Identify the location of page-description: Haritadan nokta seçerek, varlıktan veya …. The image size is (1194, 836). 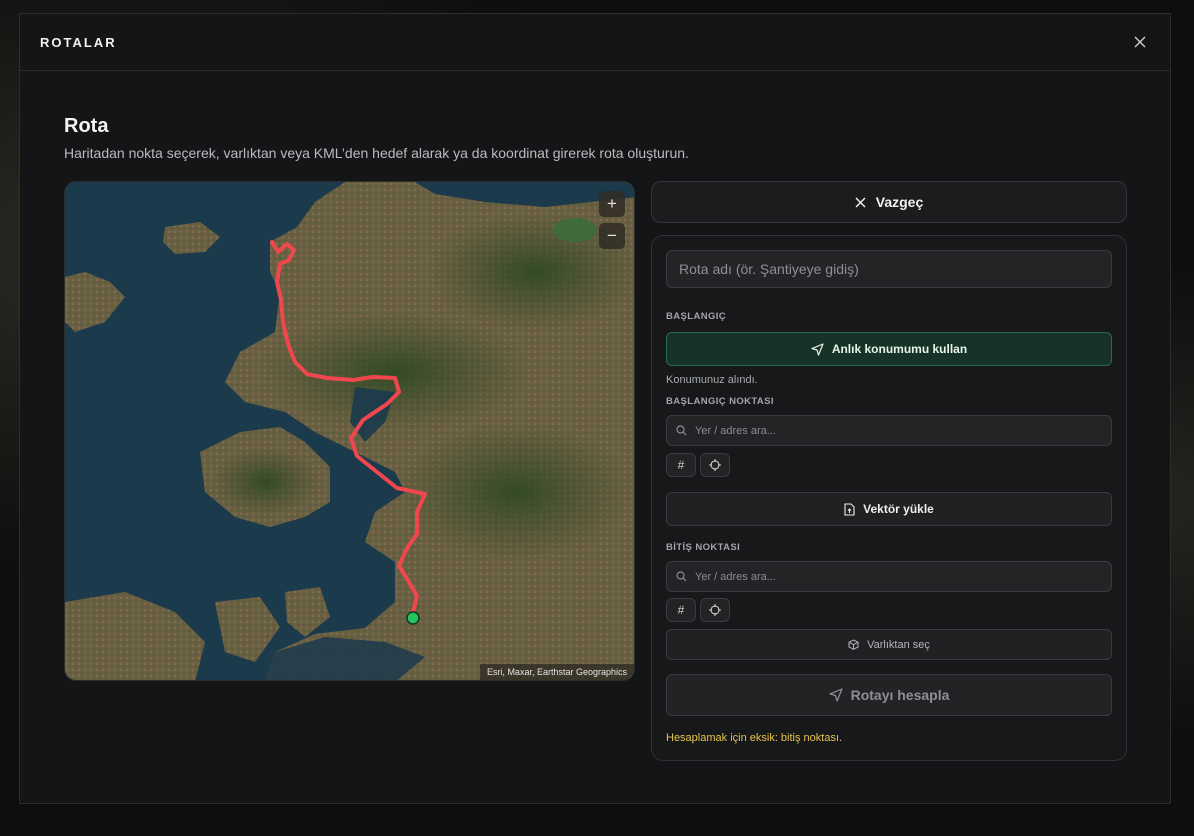
(376, 153).